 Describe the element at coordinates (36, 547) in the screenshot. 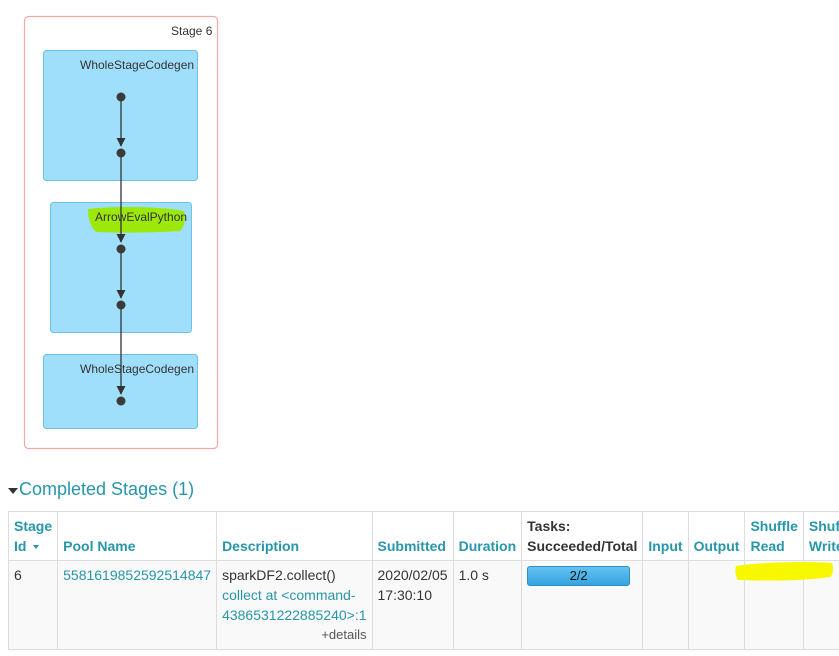

I see `sort-desc-icon` at that location.